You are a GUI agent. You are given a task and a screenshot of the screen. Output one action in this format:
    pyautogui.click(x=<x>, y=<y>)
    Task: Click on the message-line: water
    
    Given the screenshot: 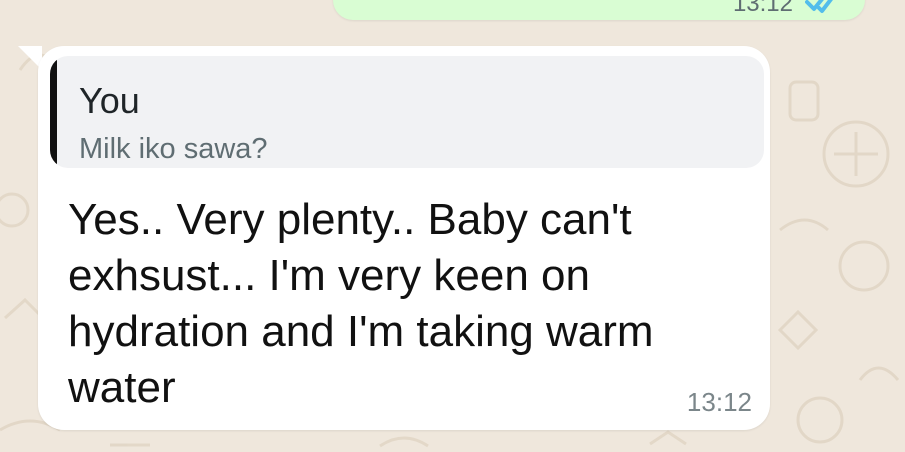 What is the action you would take?
    pyautogui.click(x=122, y=387)
    